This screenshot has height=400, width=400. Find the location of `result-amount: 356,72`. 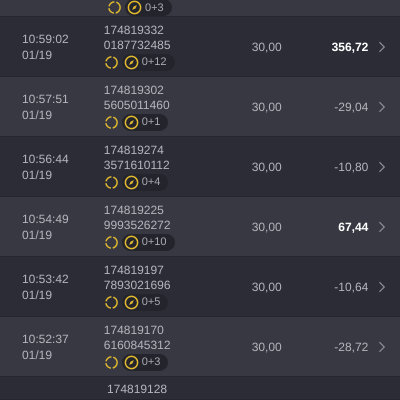

result-amount: 356,72 is located at coordinates (350, 47).